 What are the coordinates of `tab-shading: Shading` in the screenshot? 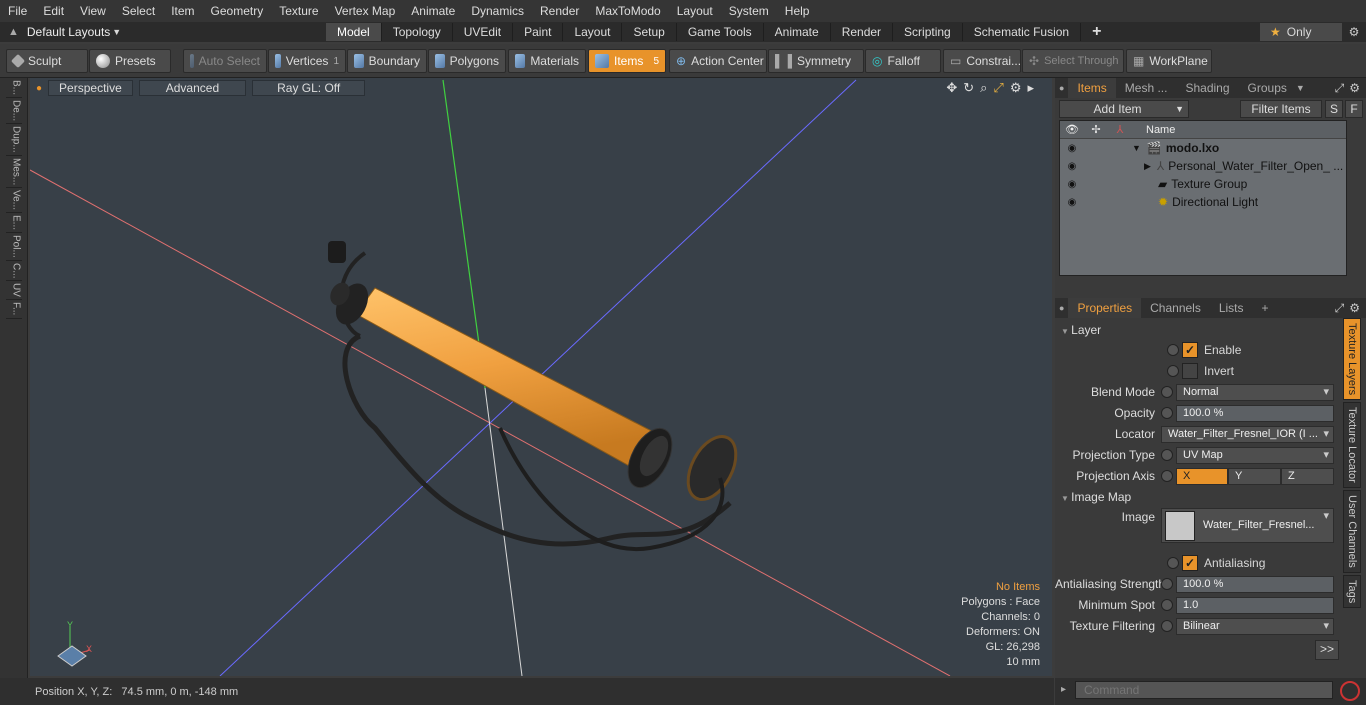 It's located at (1207, 88).